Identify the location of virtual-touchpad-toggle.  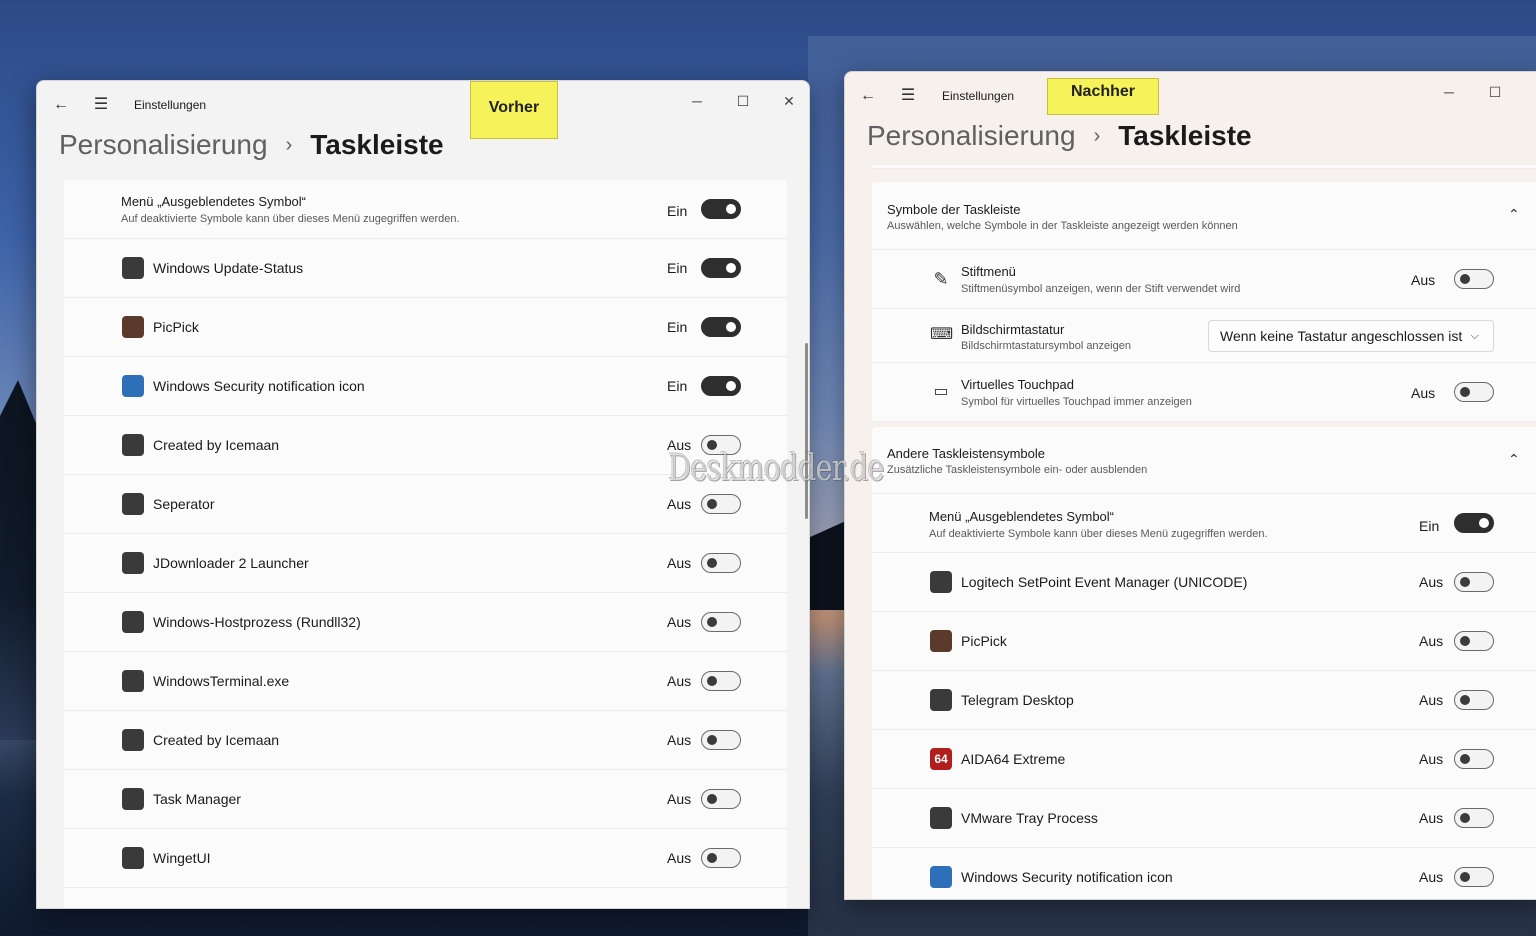
(1474, 392).